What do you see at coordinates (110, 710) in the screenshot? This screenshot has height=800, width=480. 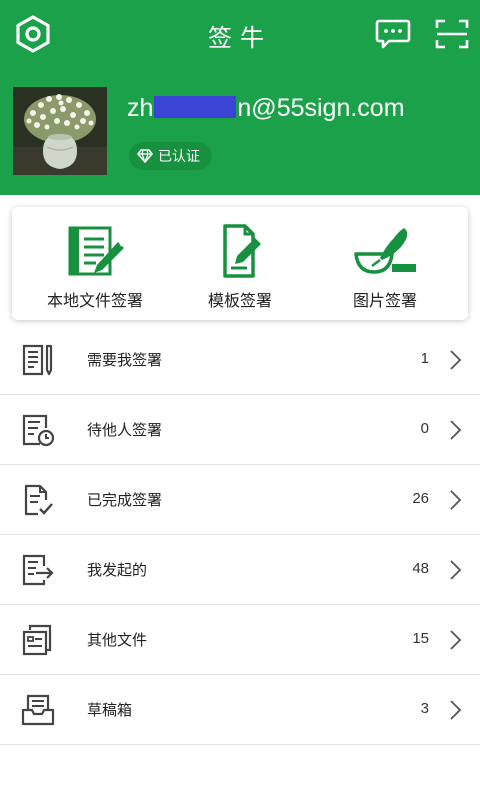 I see `list-item-label: 草稿箱` at bounding box center [110, 710].